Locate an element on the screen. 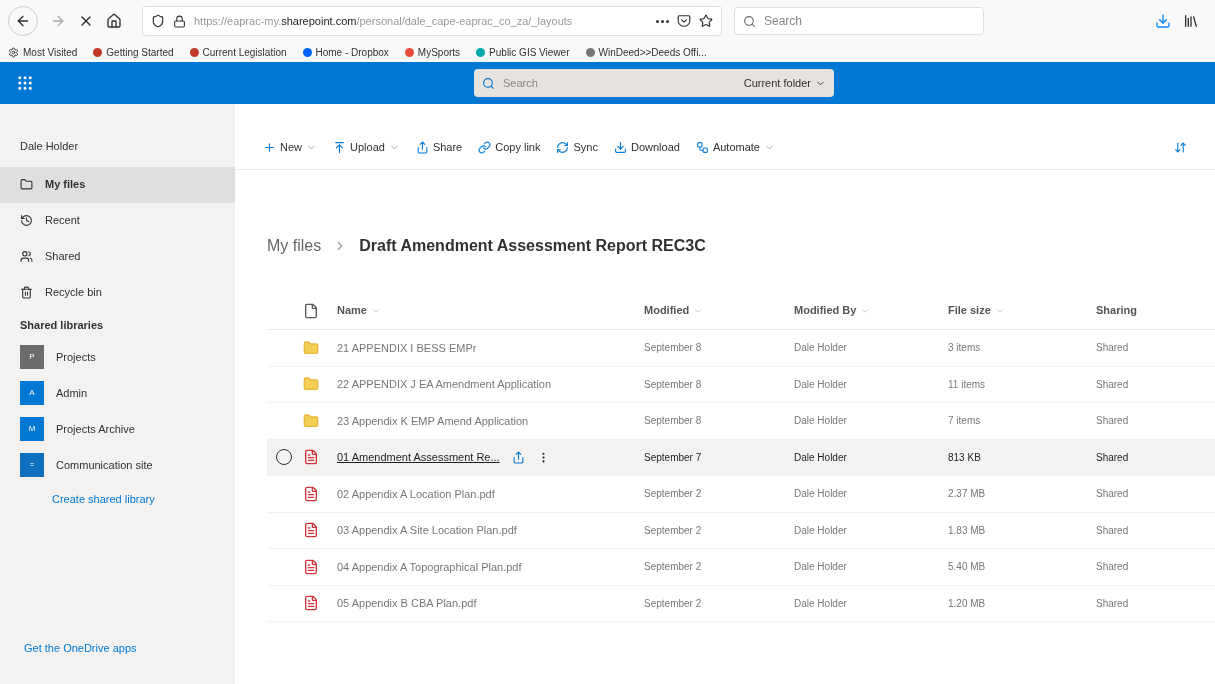  bookmark-item: Current Legislation is located at coordinates (238, 52).